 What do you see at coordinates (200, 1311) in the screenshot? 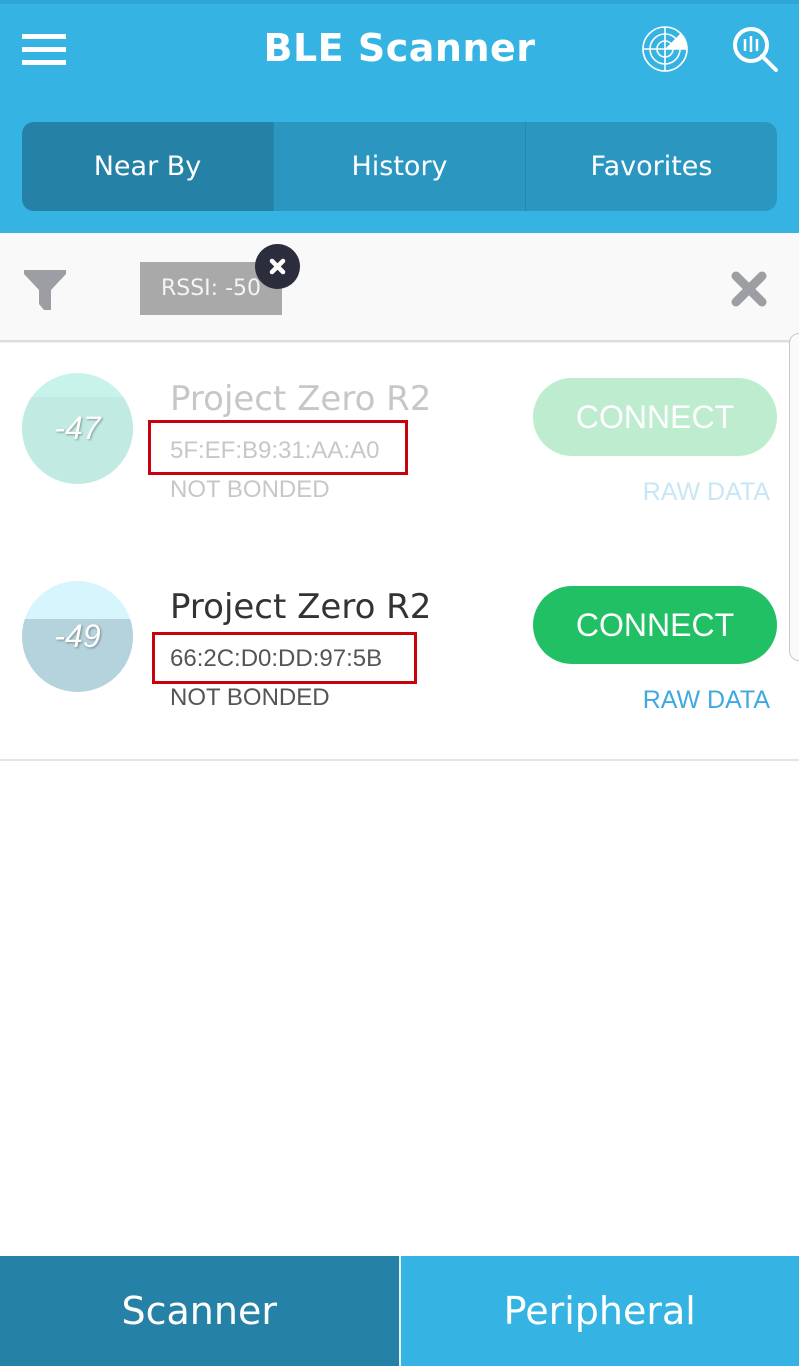
I see `bottom-nav-scanner: Scanner` at bounding box center [200, 1311].